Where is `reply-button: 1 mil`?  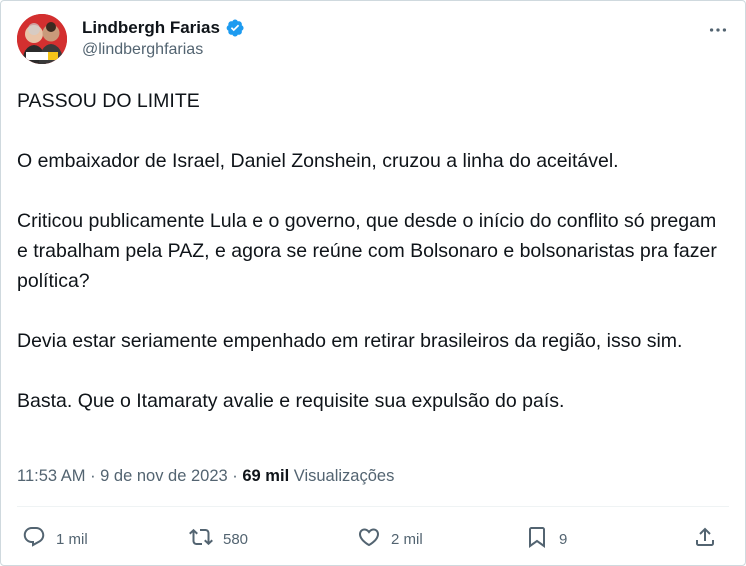
reply-button: 1 mil is located at coordinates (55, 539).